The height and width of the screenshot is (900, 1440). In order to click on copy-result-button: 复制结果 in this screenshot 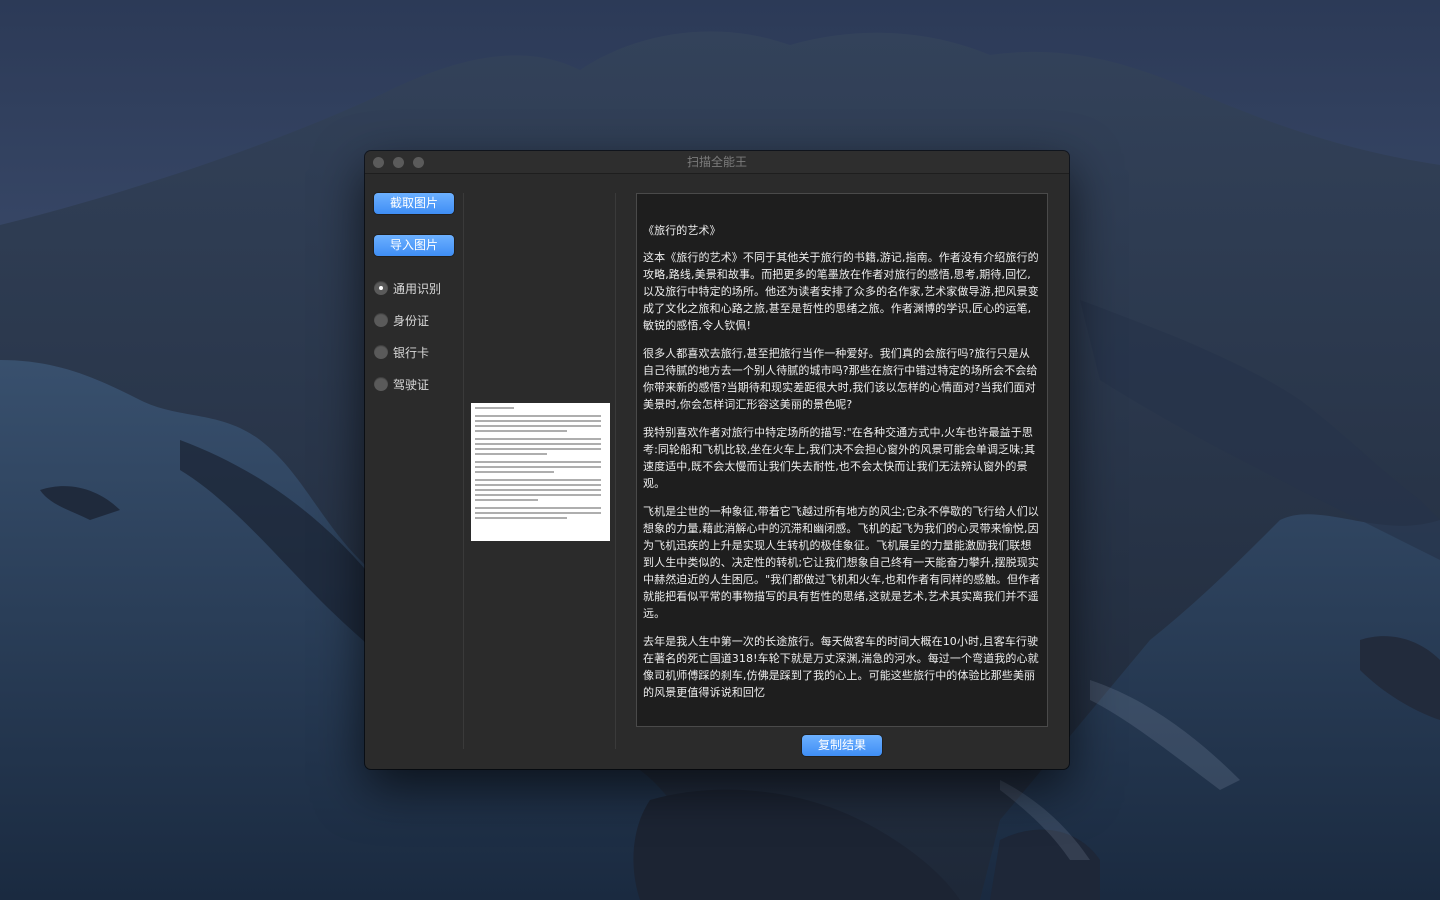, I will do `click(842, 745)`.